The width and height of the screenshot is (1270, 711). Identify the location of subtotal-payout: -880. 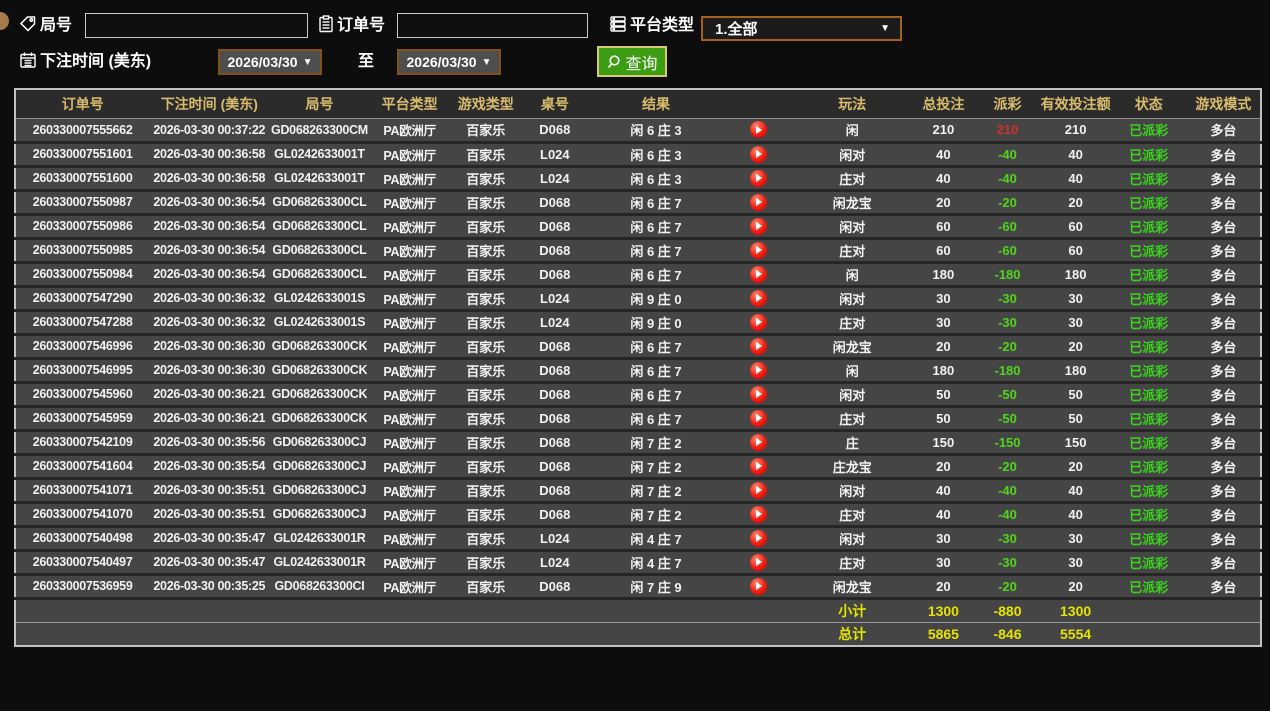
(1007, 609).